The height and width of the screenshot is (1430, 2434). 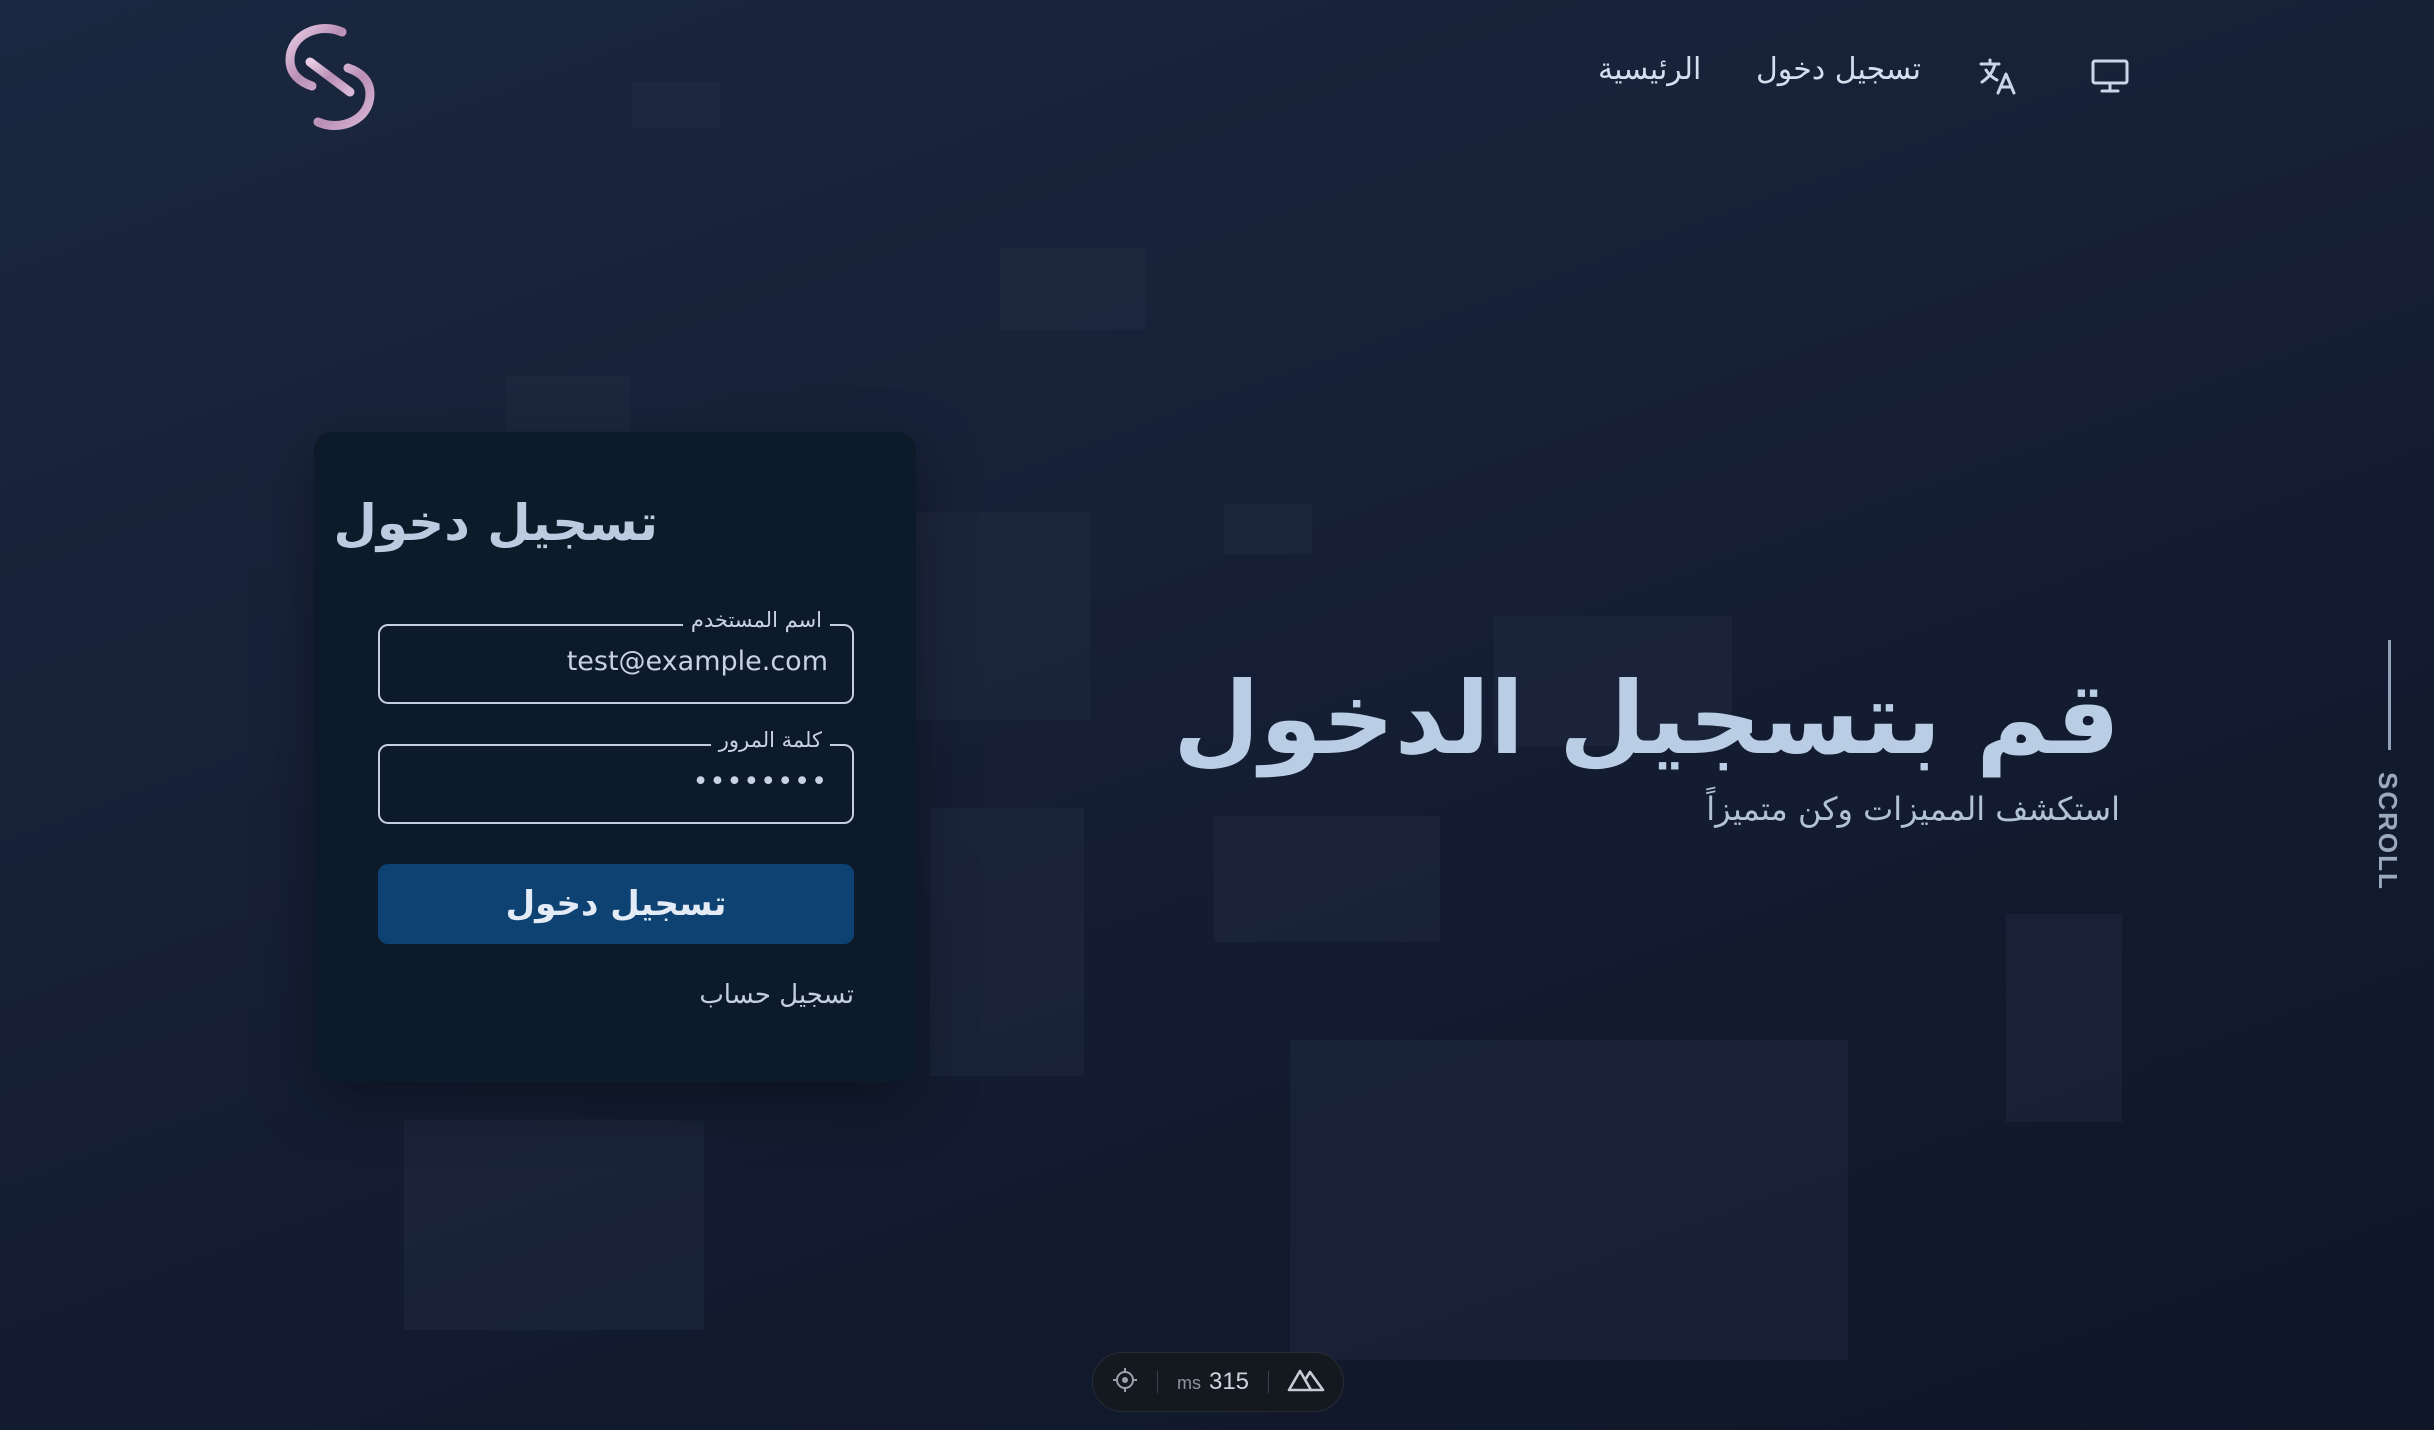 What do you see at coordinates (616, 904) in the screenshot?
I see `login-submit-button: تسجيل دخول` at bounding box center [616, 904].